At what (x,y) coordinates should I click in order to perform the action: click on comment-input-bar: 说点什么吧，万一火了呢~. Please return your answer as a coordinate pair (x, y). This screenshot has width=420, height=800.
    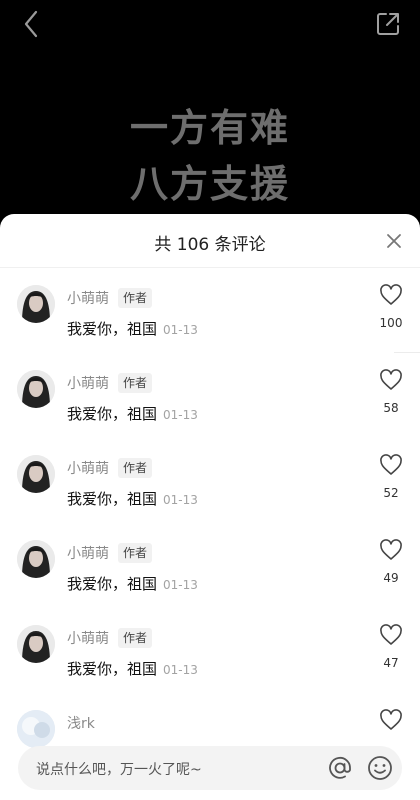
    Looking at the image, I should click on (210, 768).